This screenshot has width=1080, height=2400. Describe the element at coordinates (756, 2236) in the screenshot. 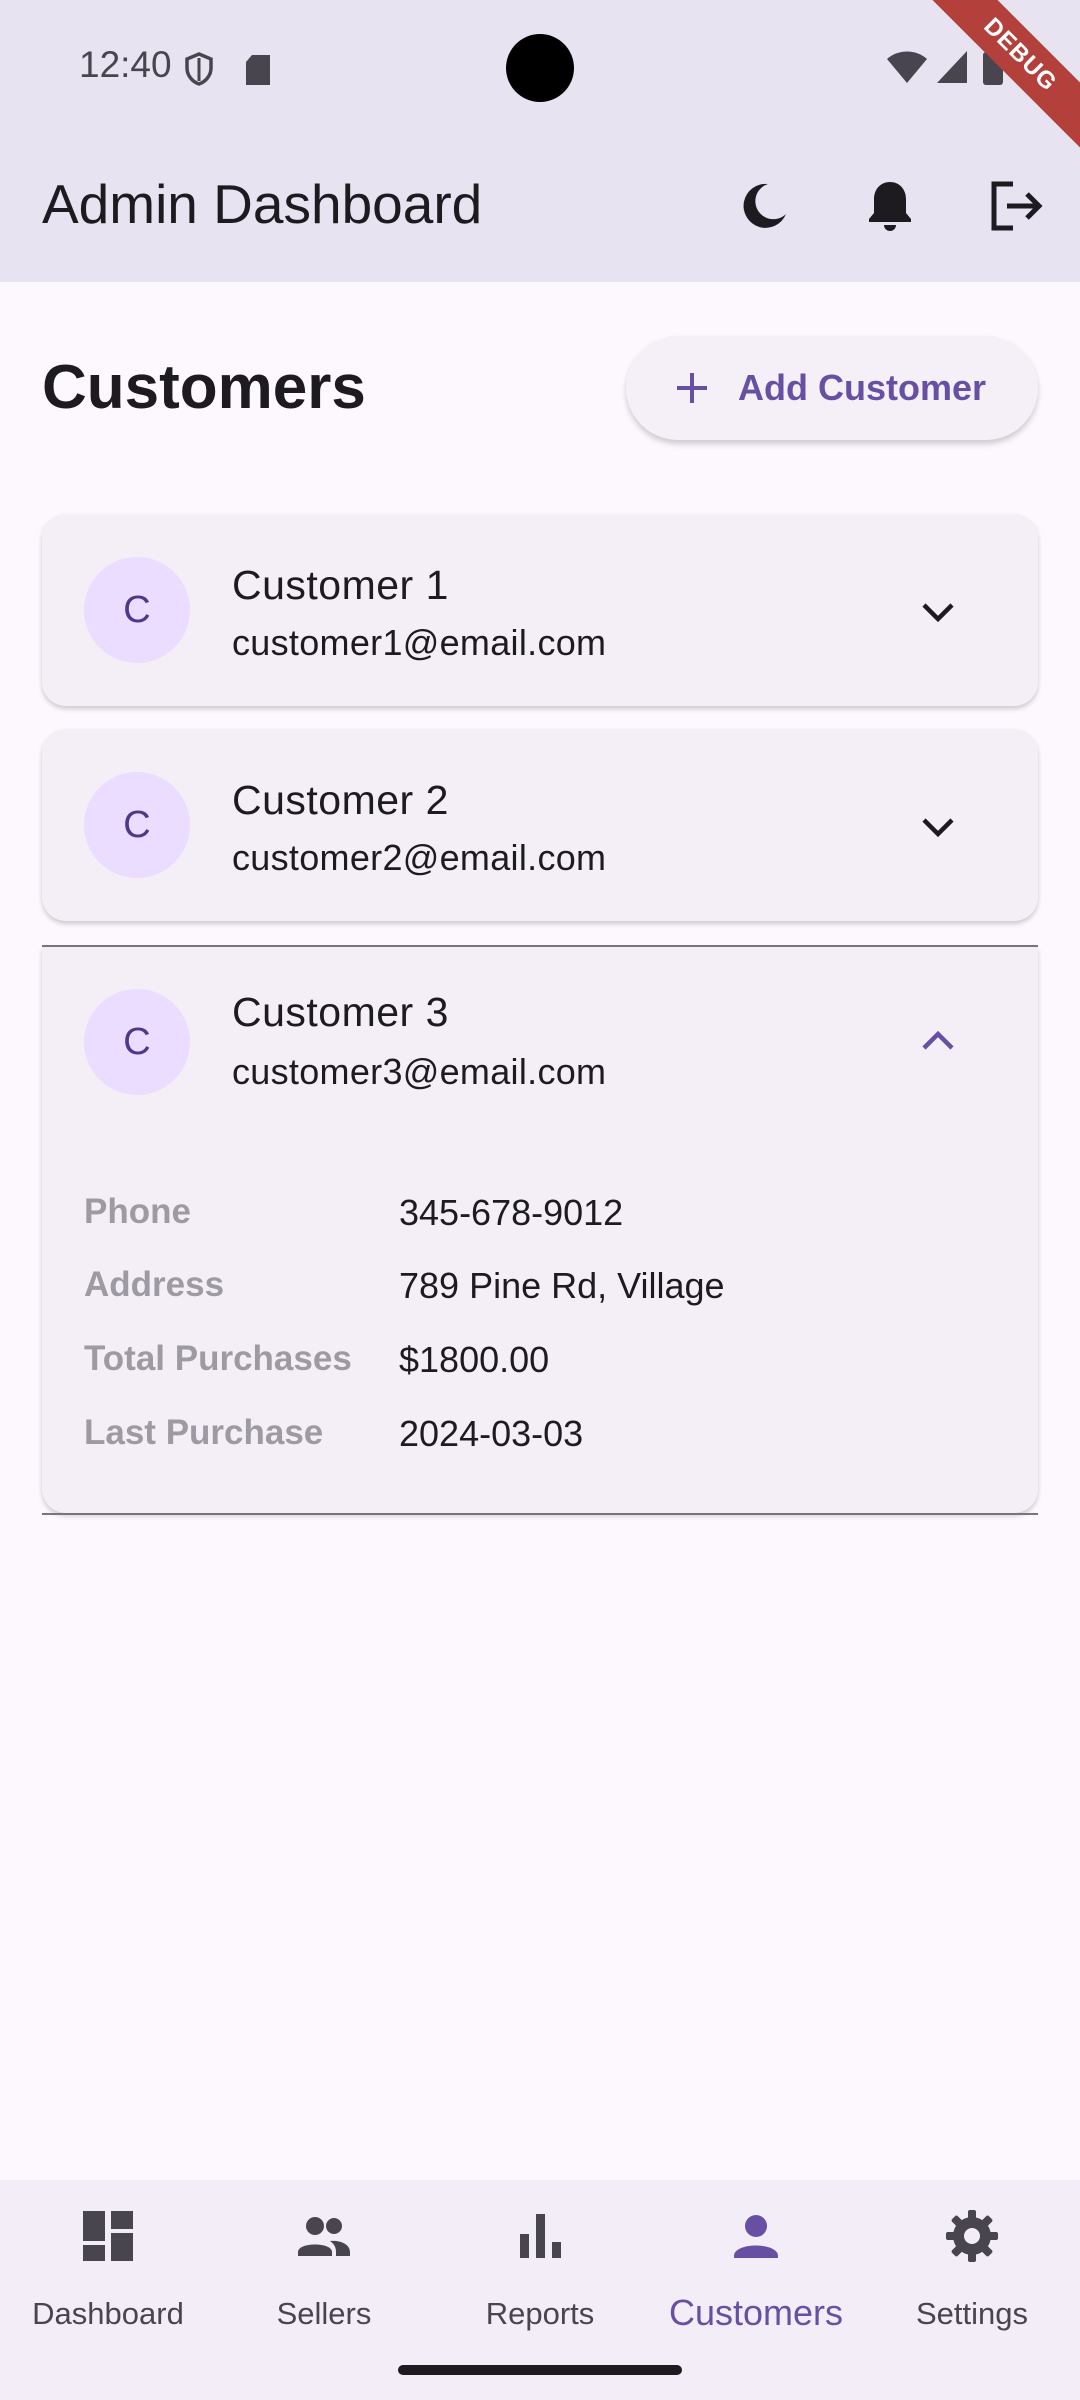

I see `person-icon` at that location.